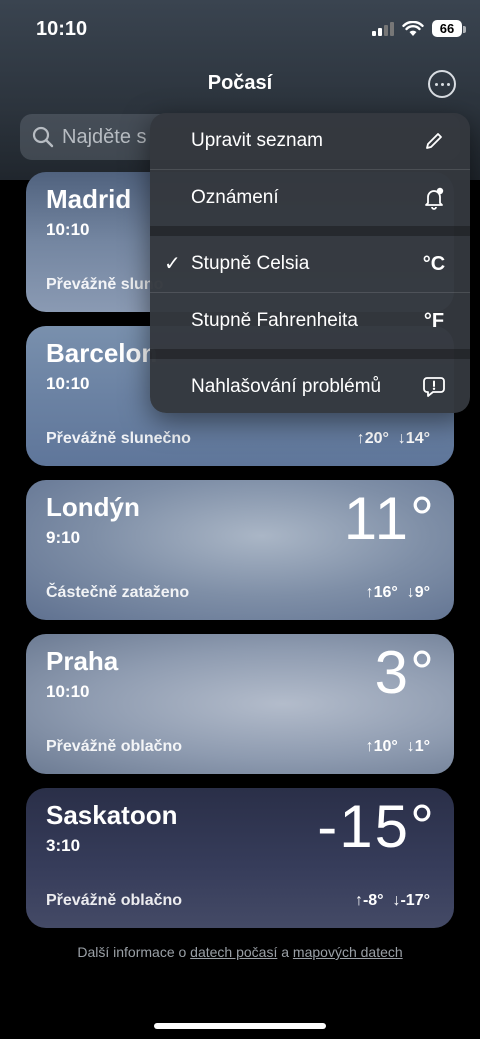 The height and width of the screenshot is (1039, 480). What do you see at coordinates (105, 284) in the screenshot?
I see `city-condition: Převážně sluno` at bounding box center [105, 284].